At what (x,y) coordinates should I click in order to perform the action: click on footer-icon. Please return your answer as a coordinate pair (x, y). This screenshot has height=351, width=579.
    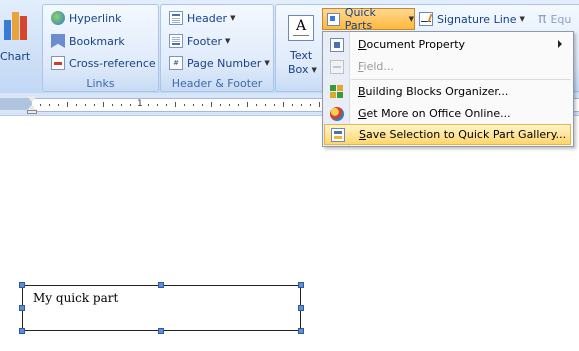
    Looking at the image, I should click on (176, 41).